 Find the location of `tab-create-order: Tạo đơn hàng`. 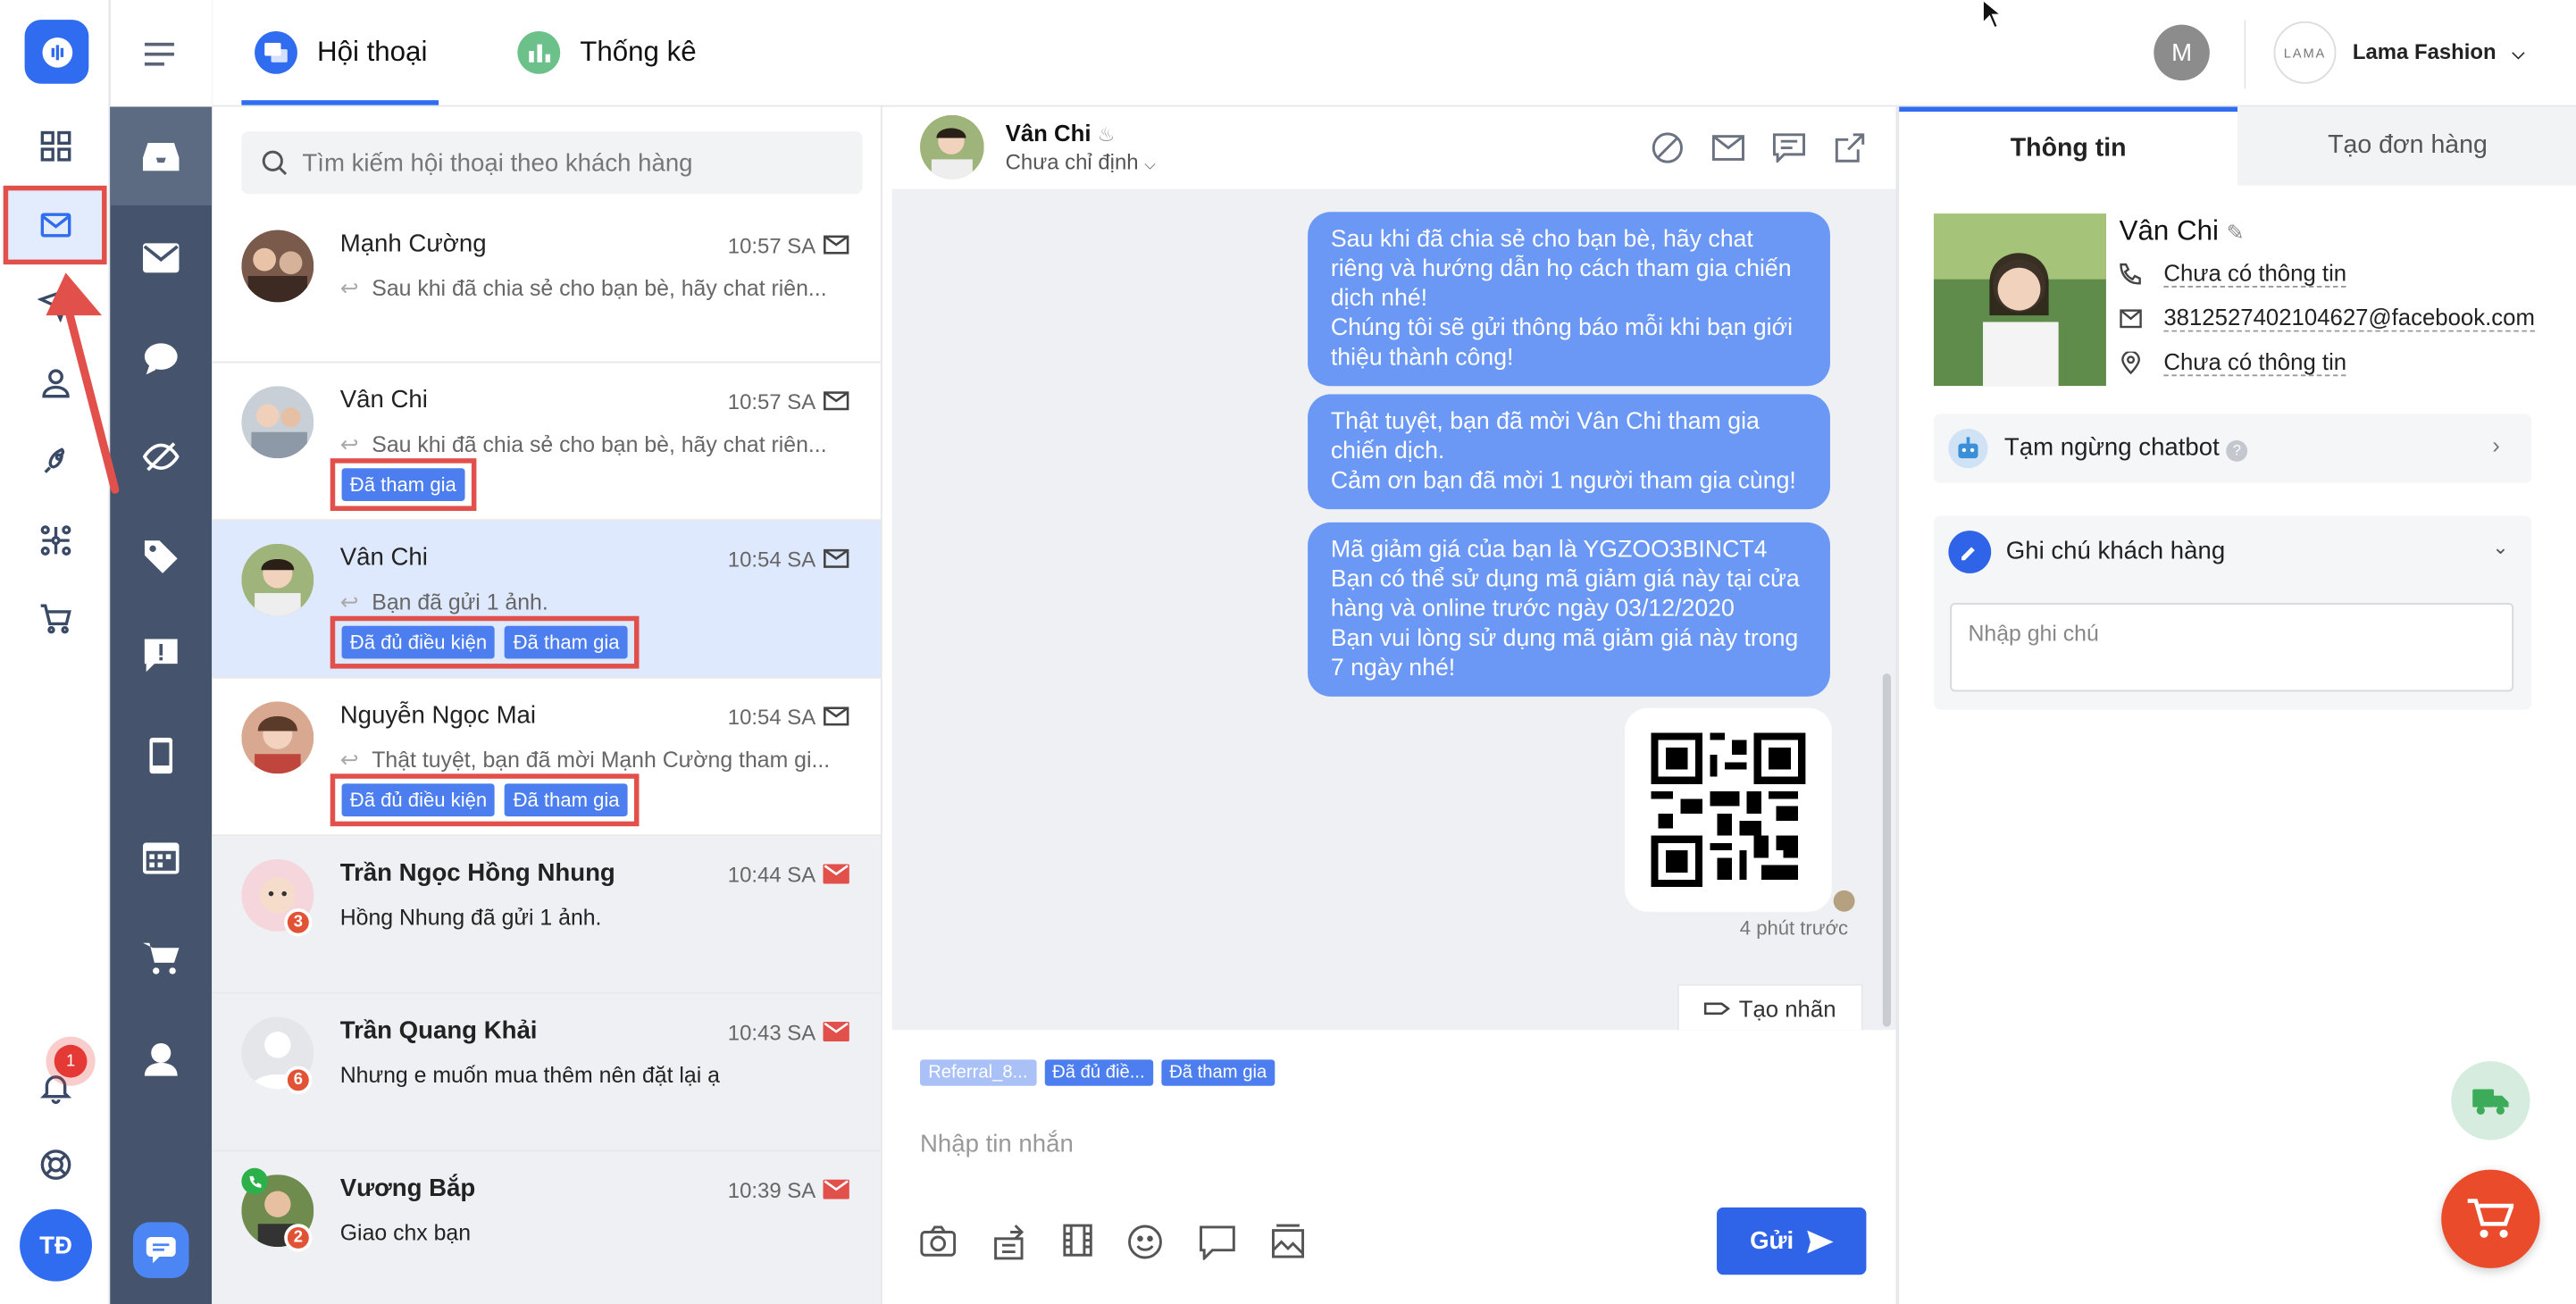

tab-create-order: Tạo đơn hàng is located at coordinates (2406, 146).